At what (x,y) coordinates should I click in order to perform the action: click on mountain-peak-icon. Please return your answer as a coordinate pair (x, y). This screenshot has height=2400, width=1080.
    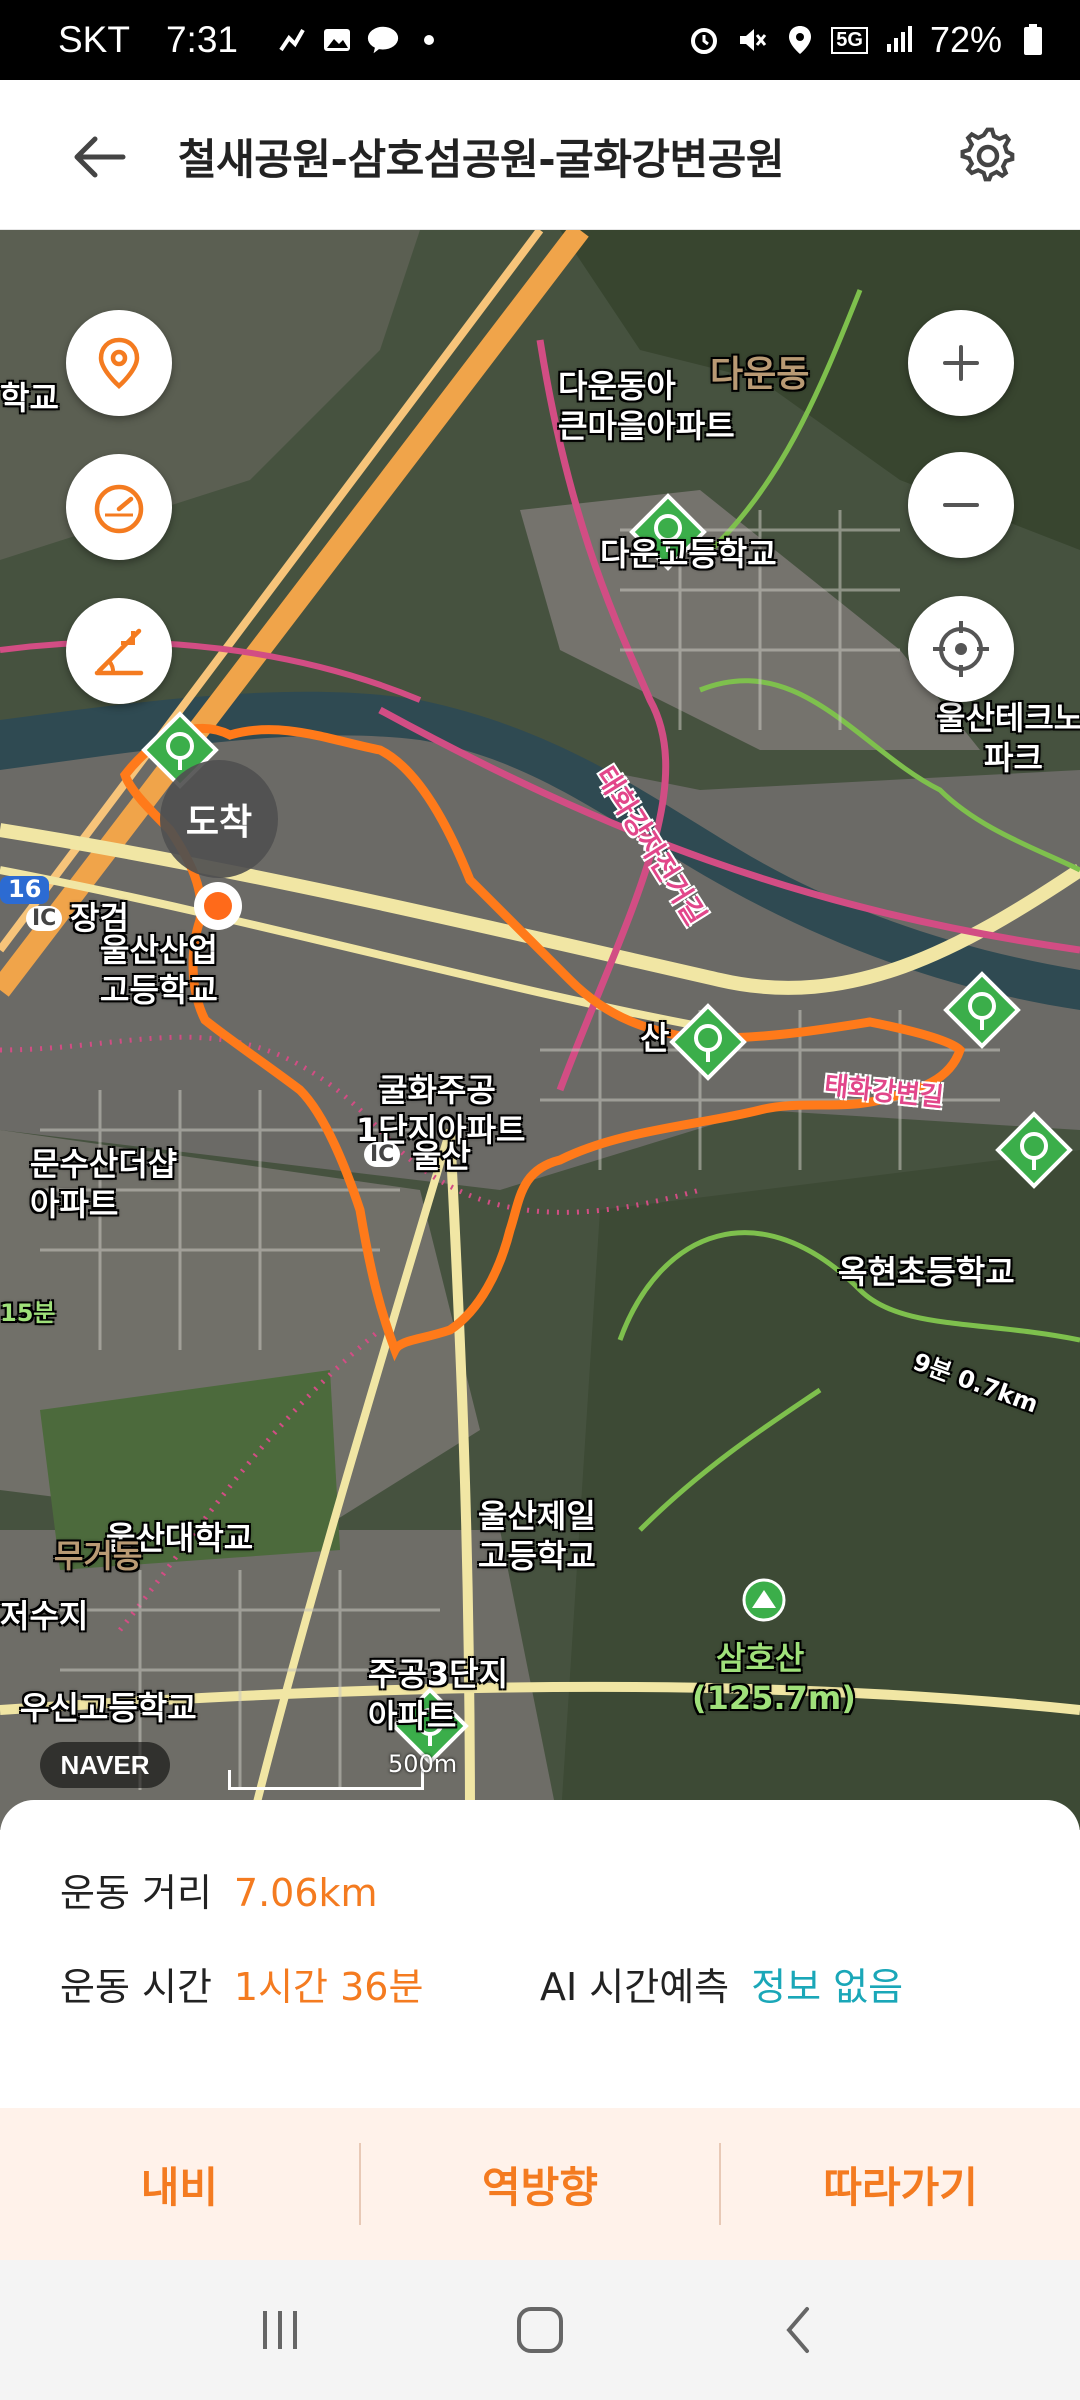
    Looking at the image, I should click on (764, 1600).